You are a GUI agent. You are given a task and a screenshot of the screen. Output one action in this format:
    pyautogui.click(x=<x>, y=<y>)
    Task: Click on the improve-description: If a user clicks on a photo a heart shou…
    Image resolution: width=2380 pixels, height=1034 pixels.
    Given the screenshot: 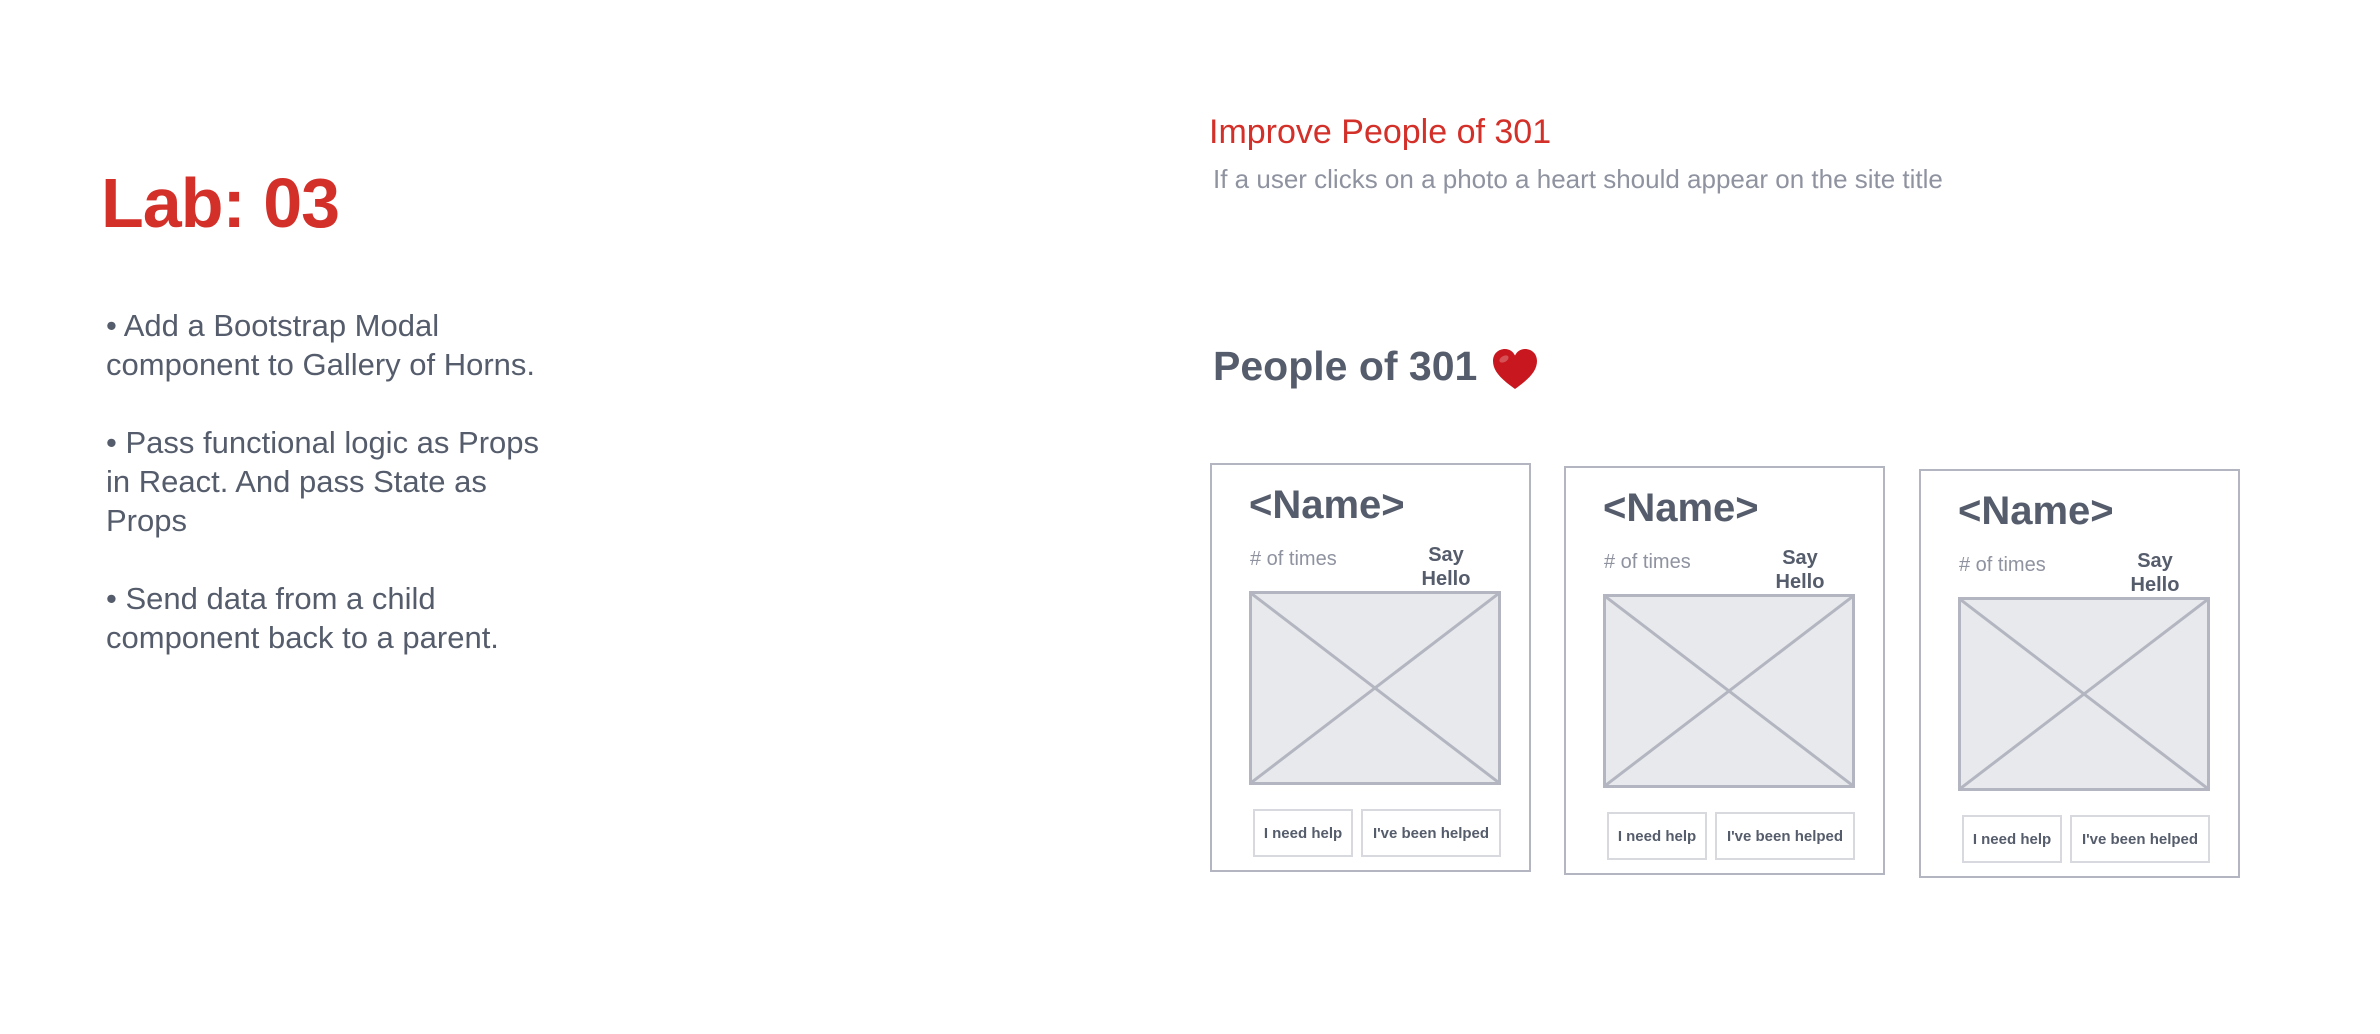 What is the action you would take?
    pyautogui.click(x=1578, y=179)
    